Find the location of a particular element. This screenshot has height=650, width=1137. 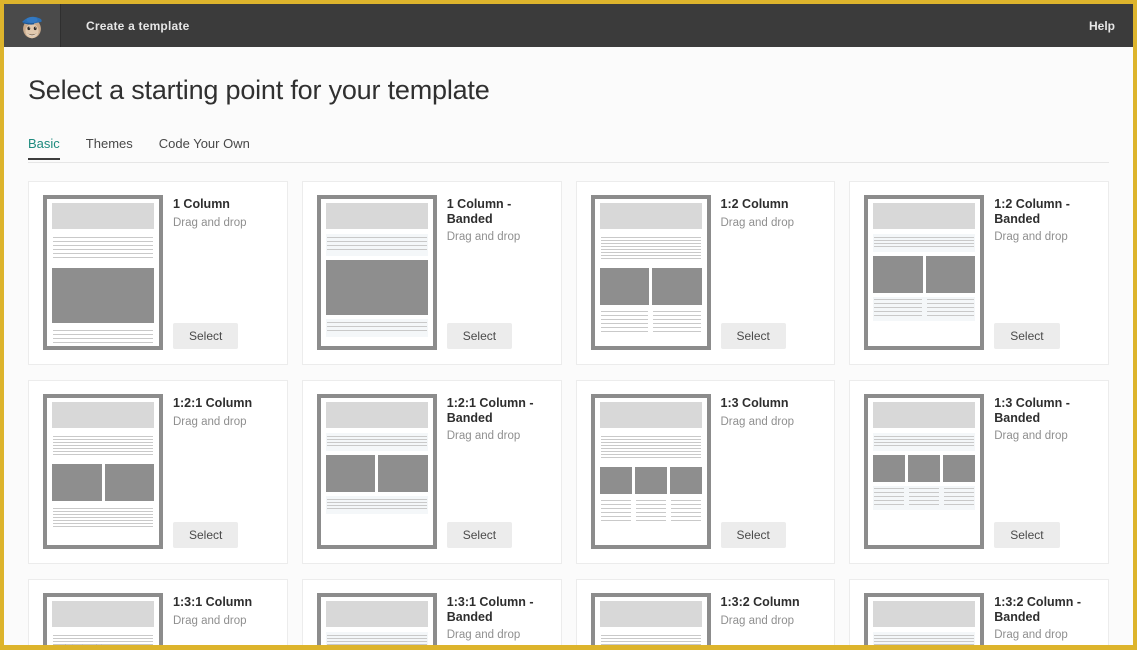

template-card: 1:3:1 ColumnDrag and dropSelect is located at coordinates (158, 612).